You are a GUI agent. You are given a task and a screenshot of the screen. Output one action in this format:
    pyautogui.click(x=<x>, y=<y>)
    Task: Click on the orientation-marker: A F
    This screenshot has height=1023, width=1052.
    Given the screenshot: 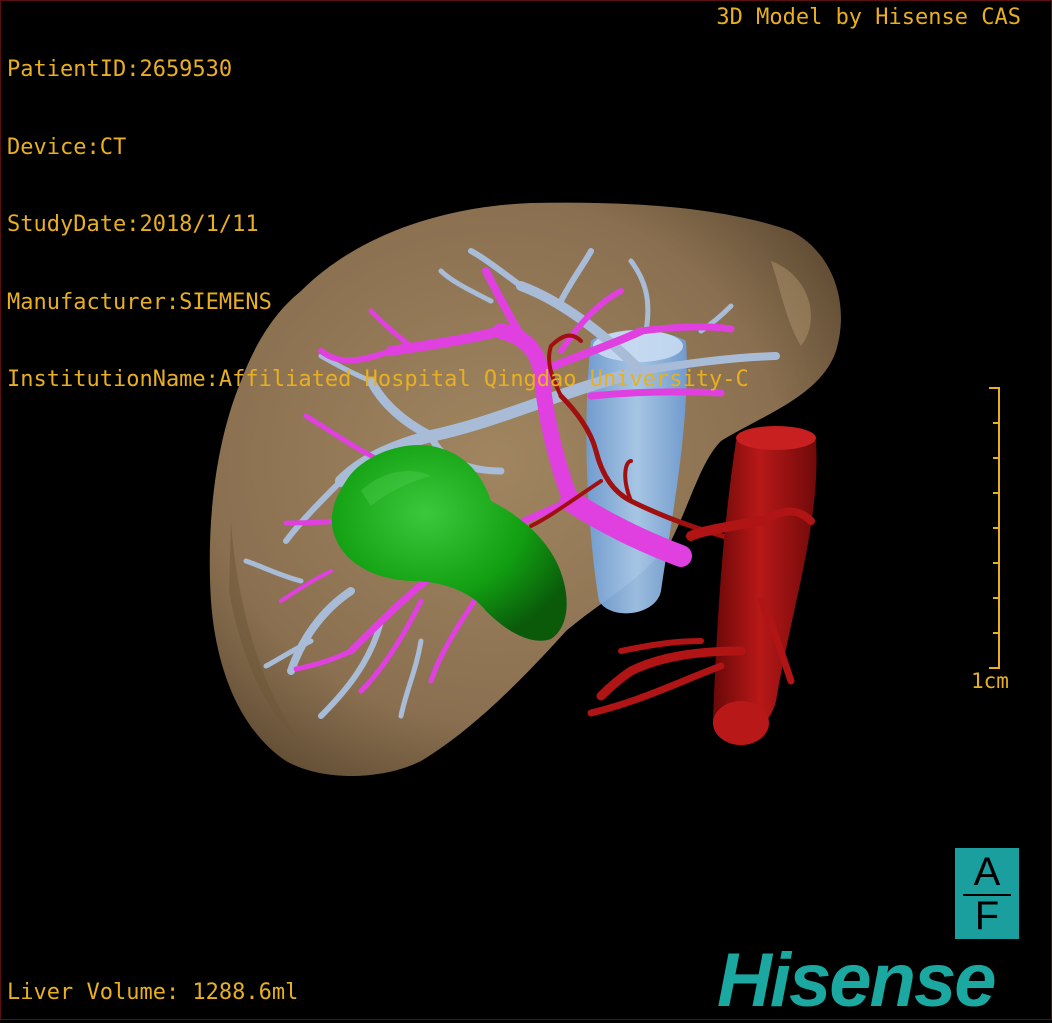 What is the action you would take?
    pyautogui.click(x=987, y=893)
    